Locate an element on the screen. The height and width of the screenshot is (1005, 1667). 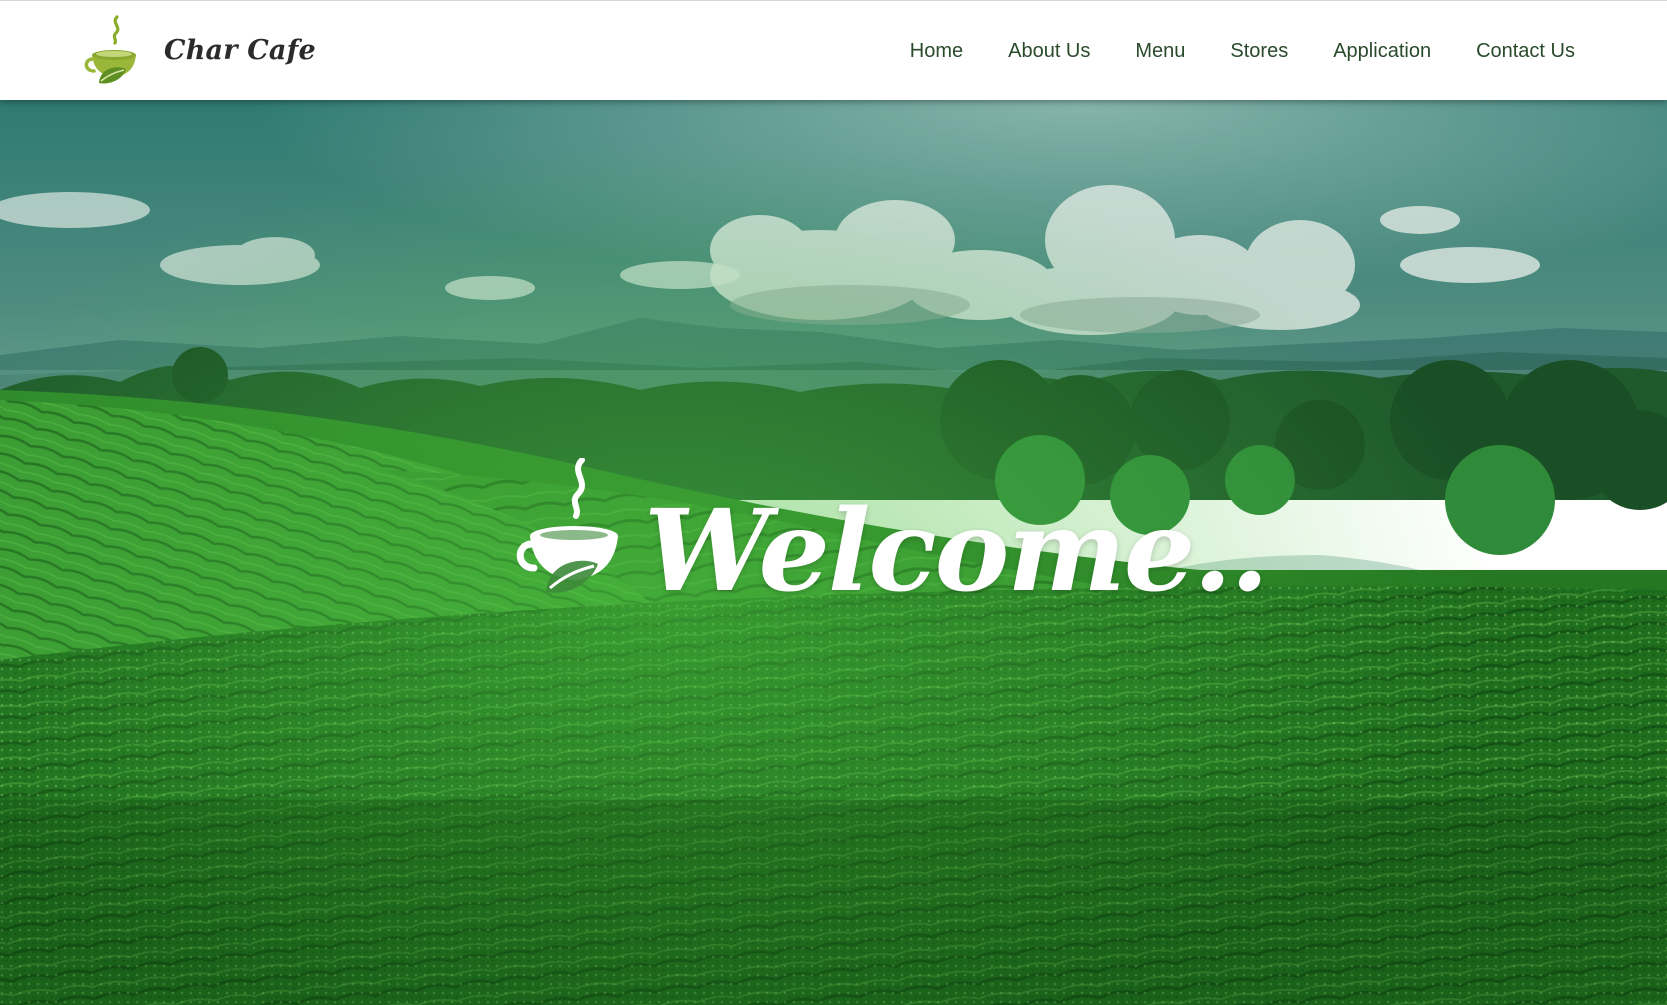
nav-item-application: Application is located at coordinates (1382, 51).